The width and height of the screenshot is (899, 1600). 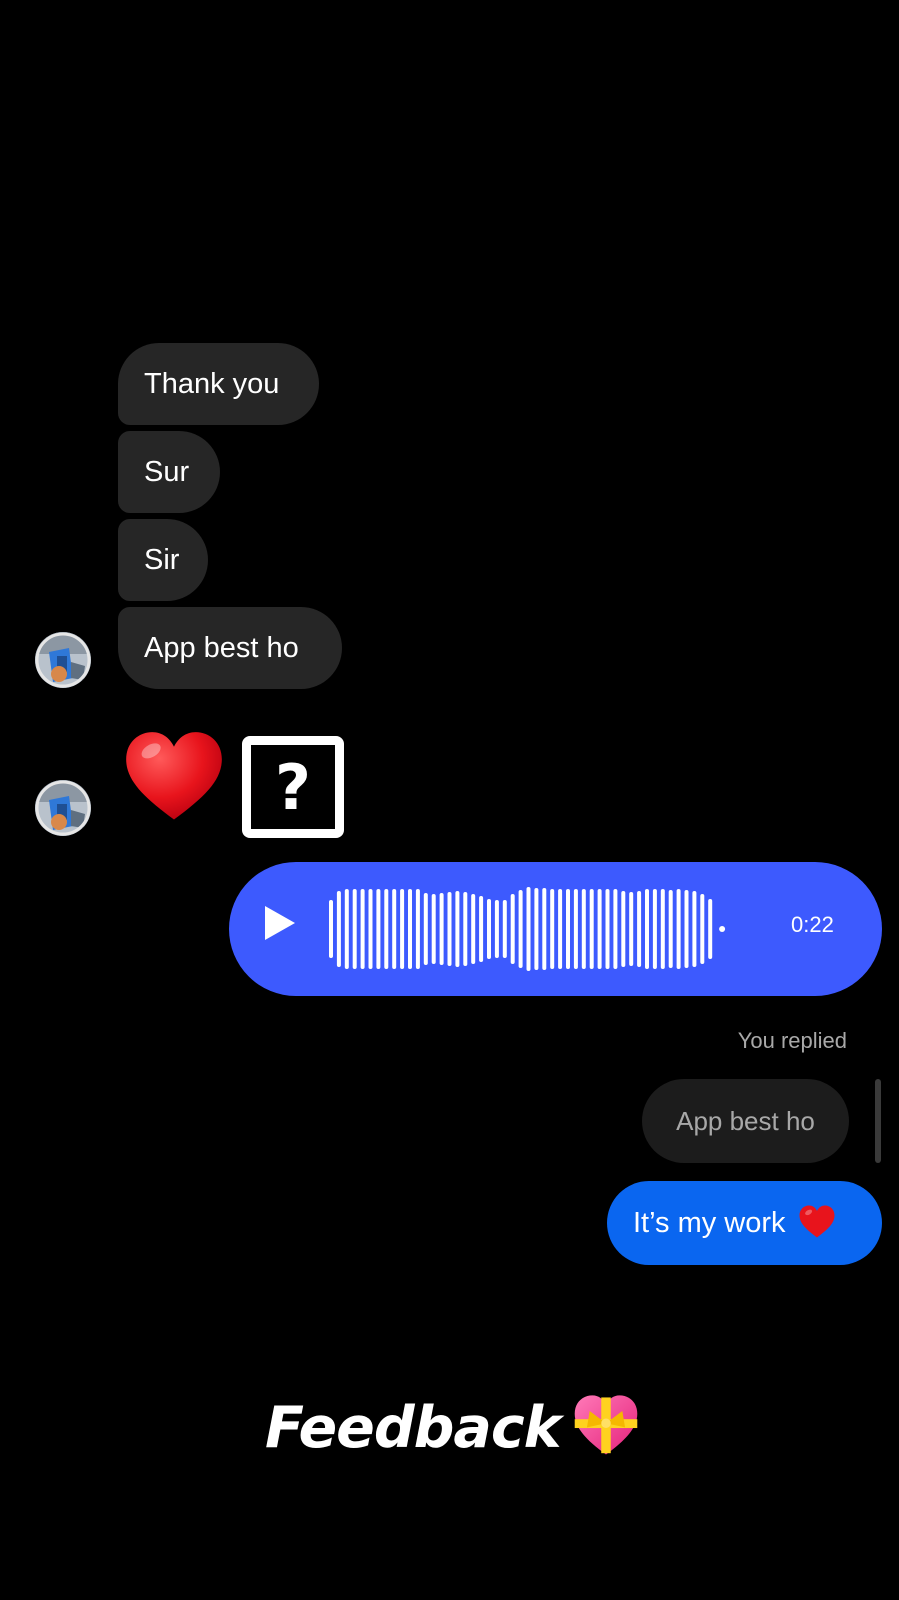 What do you see at coordinates (212, 383) in the screenshot?
I see `message-text: Thank you` at bounding box center [212, 383].